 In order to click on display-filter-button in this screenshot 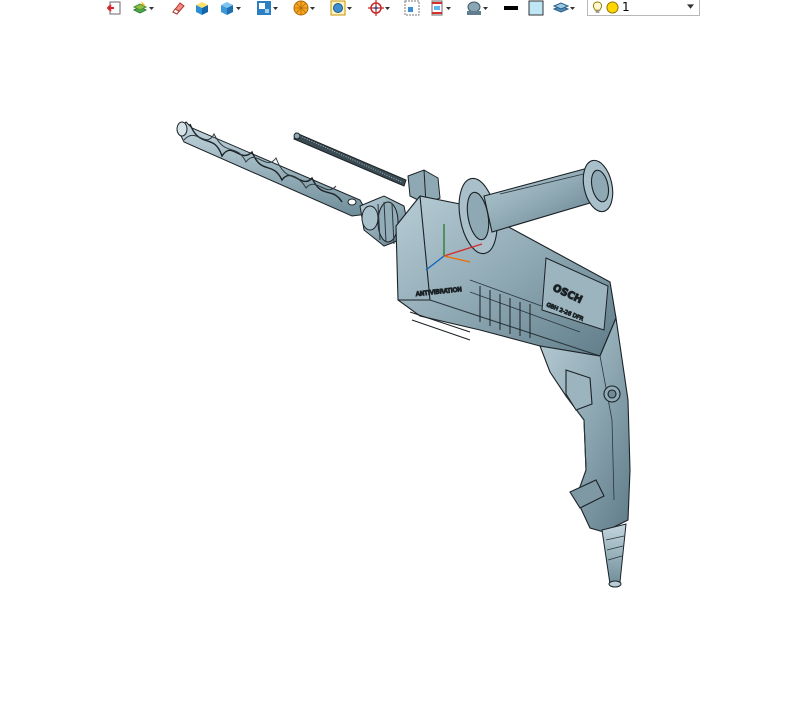, I will do `click(341, 8)`.